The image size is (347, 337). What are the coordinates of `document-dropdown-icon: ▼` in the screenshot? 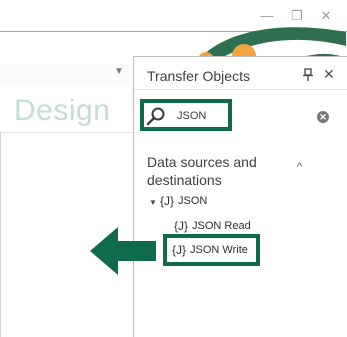 It's located at (119, 71).